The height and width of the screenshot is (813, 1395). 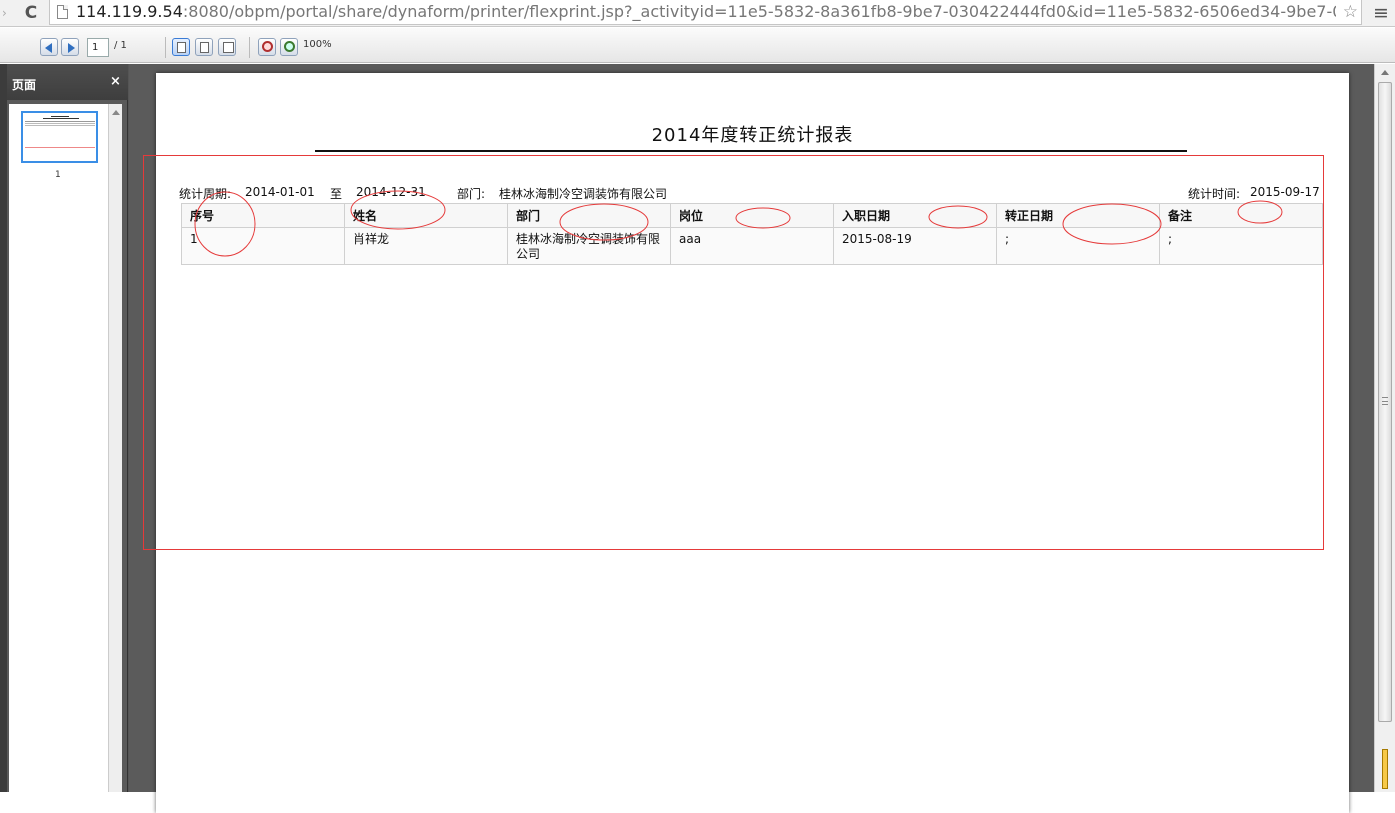 I want to click on pdf-toolbar: 1 / 1 100%, so click(x=697, y=45).